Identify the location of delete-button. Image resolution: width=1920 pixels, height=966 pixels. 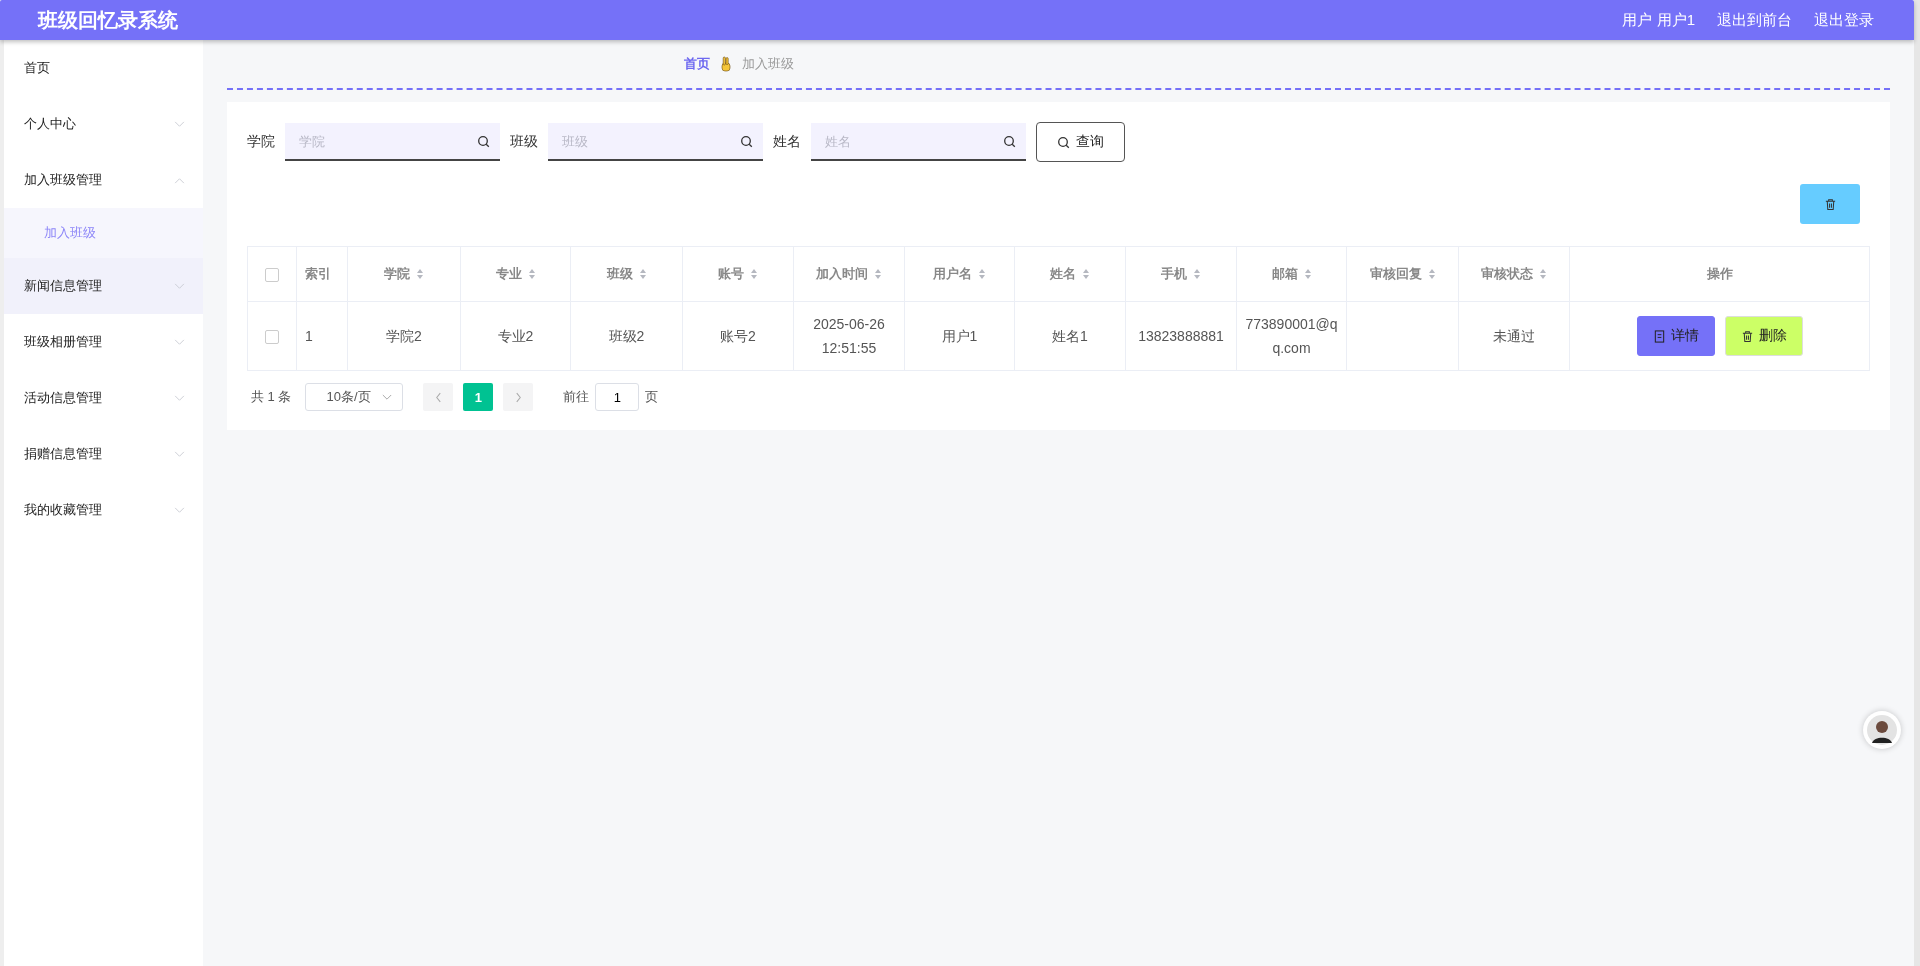
(1830, 204).